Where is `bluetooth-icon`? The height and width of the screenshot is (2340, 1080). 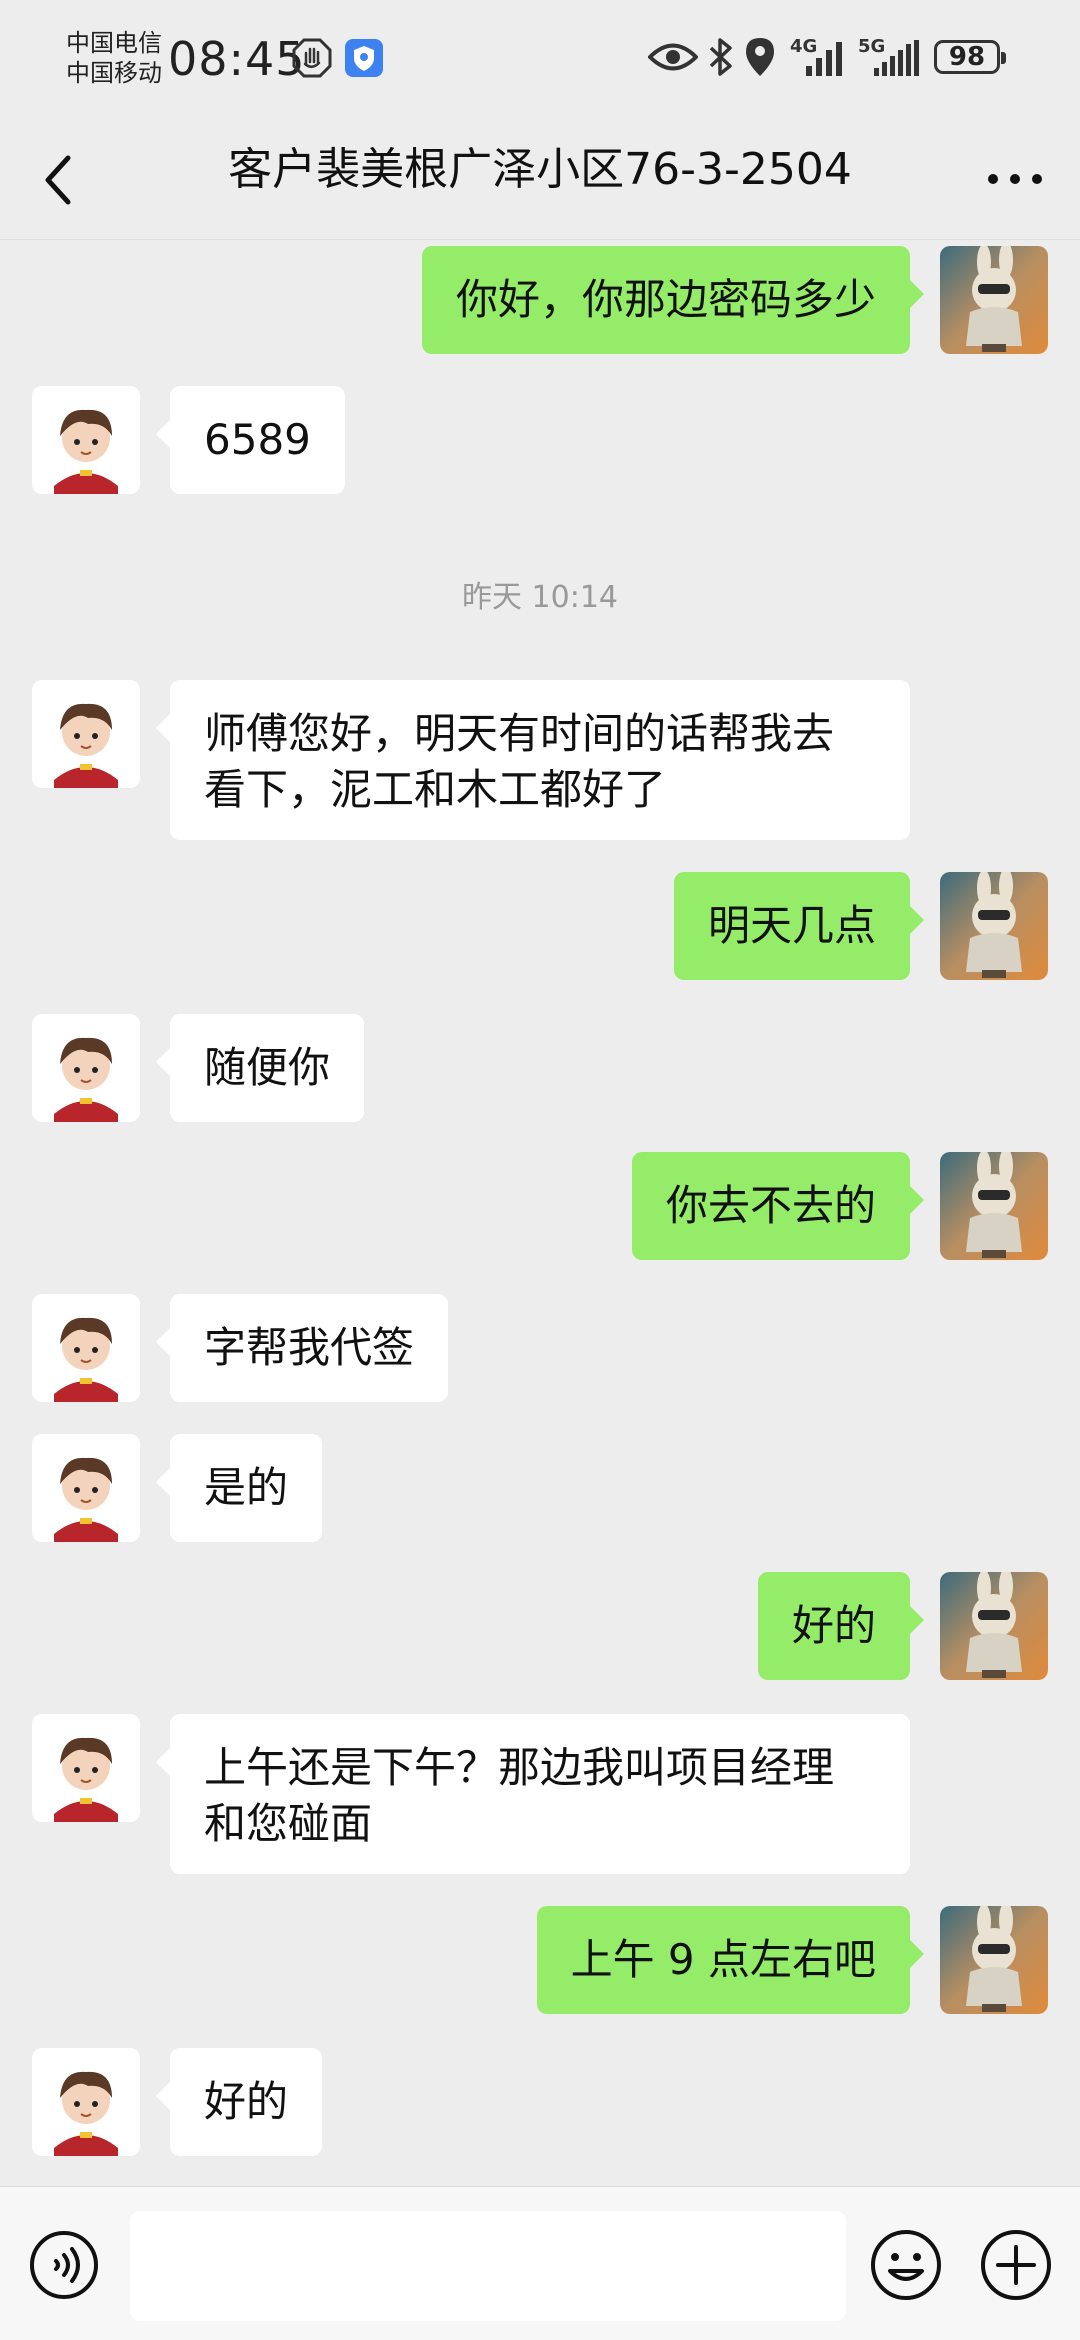
bluetooth-icon is located at coordinates (720, 57).